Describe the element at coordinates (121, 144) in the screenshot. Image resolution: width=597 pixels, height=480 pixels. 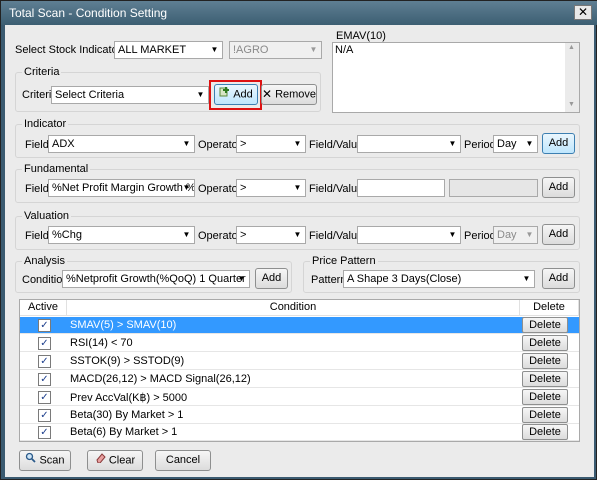
I see `indicator-field-select: ADX ▼` at that location.